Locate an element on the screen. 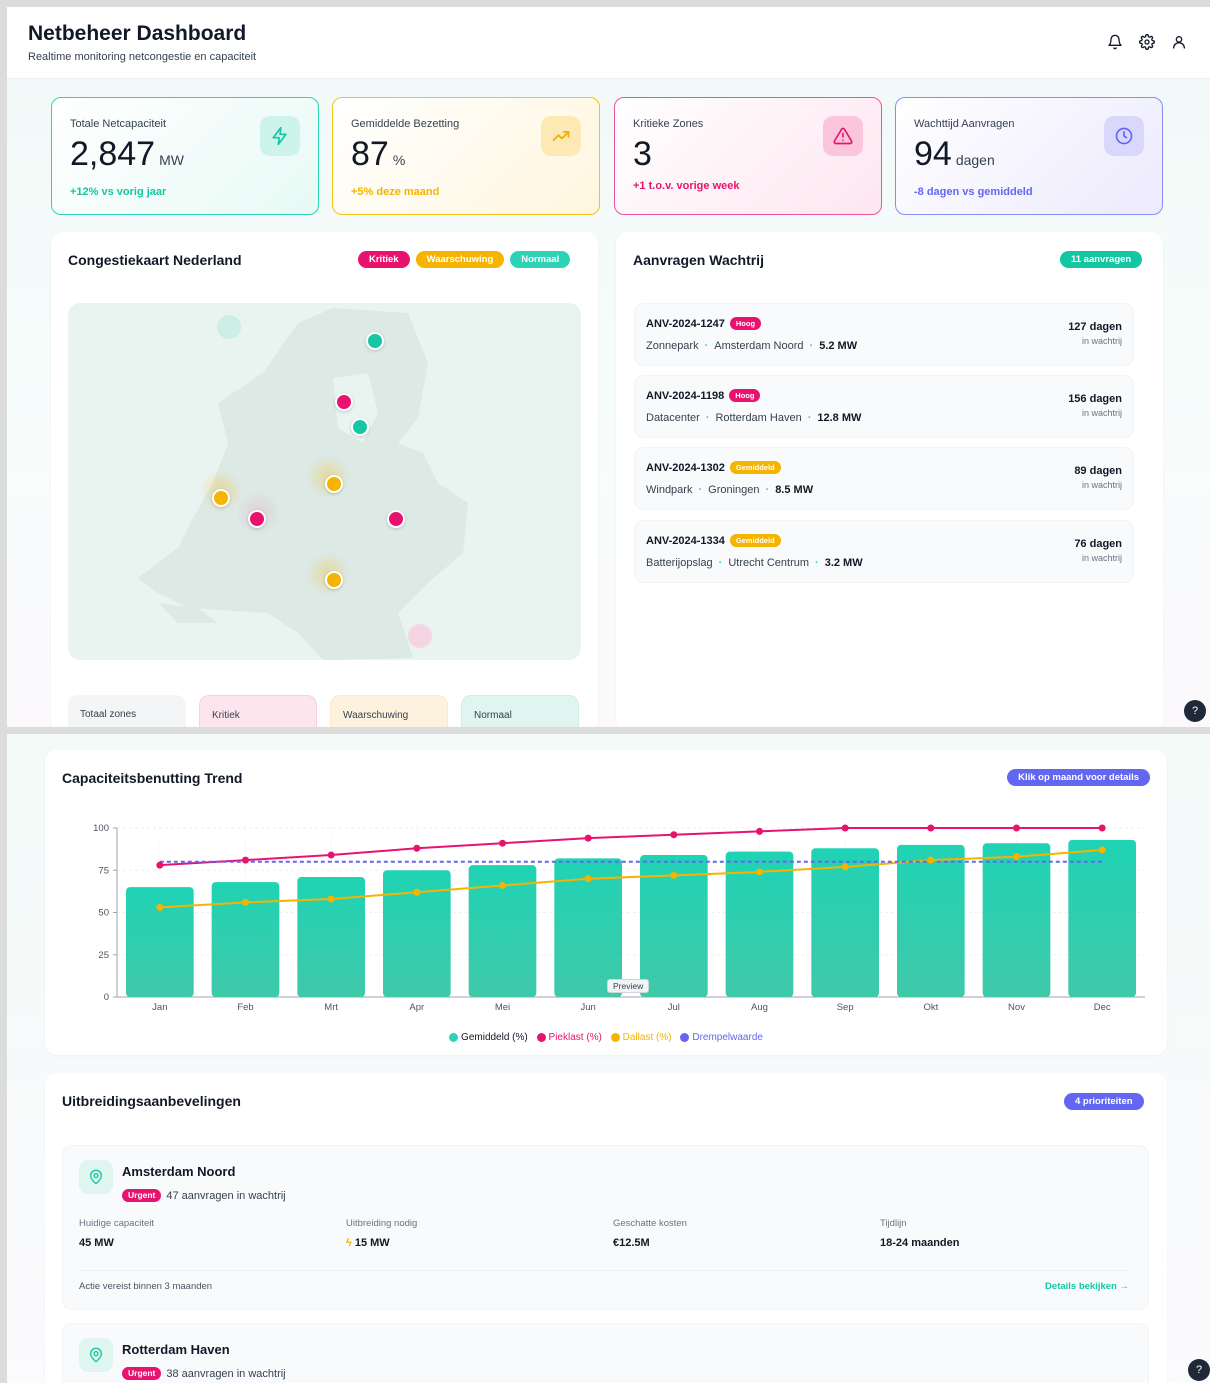  x-tick-label: Sep is located at coordinates (845, 1007).